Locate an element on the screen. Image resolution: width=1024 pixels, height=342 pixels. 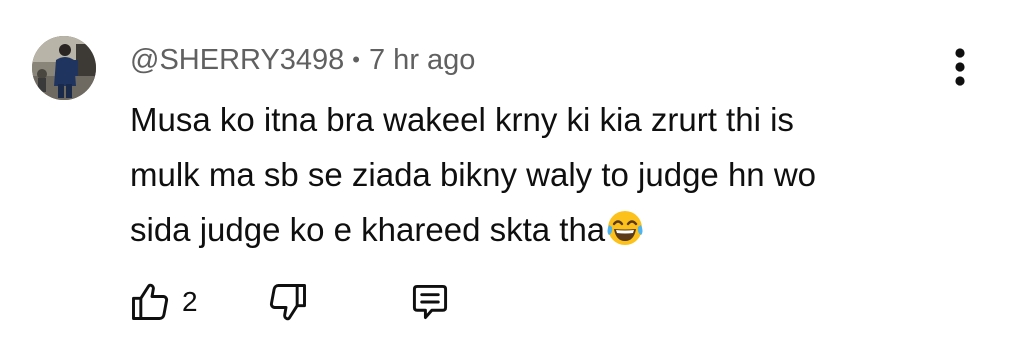
comment-text-line: sida judge ko e khareed skta tha is located at coordinates (540, 229).